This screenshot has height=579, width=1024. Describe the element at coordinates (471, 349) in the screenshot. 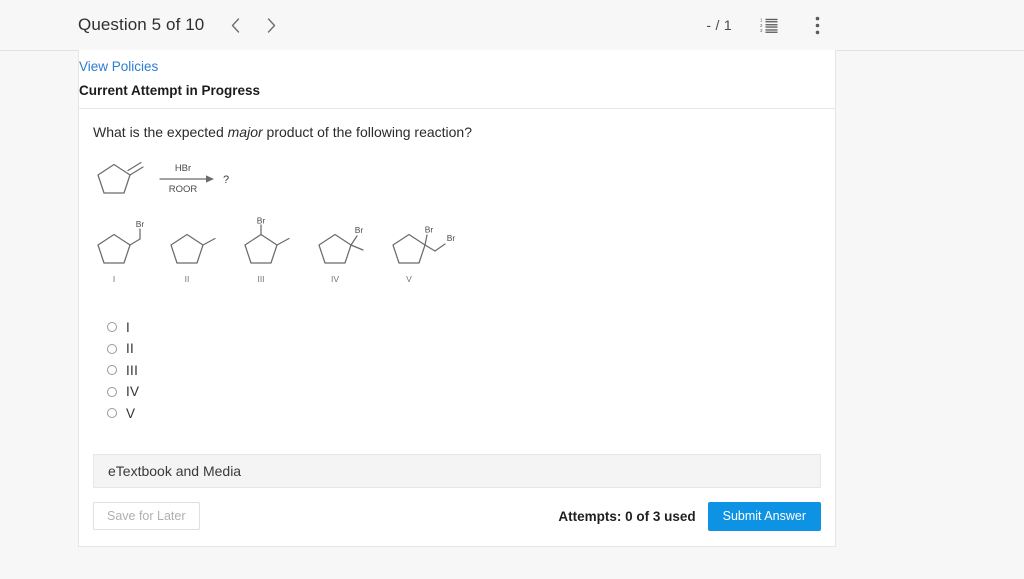

I see `answer-option-ii: II` at that location.